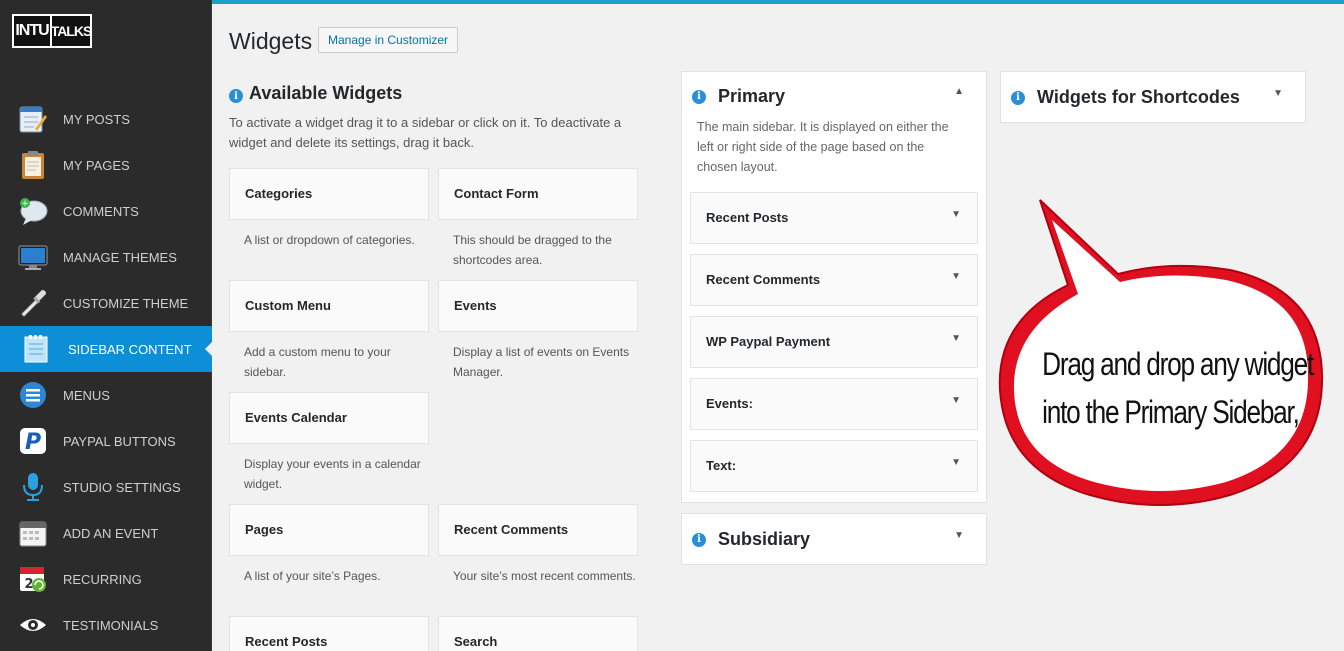  I want to click on widget-events: Events, so click(538, 306).